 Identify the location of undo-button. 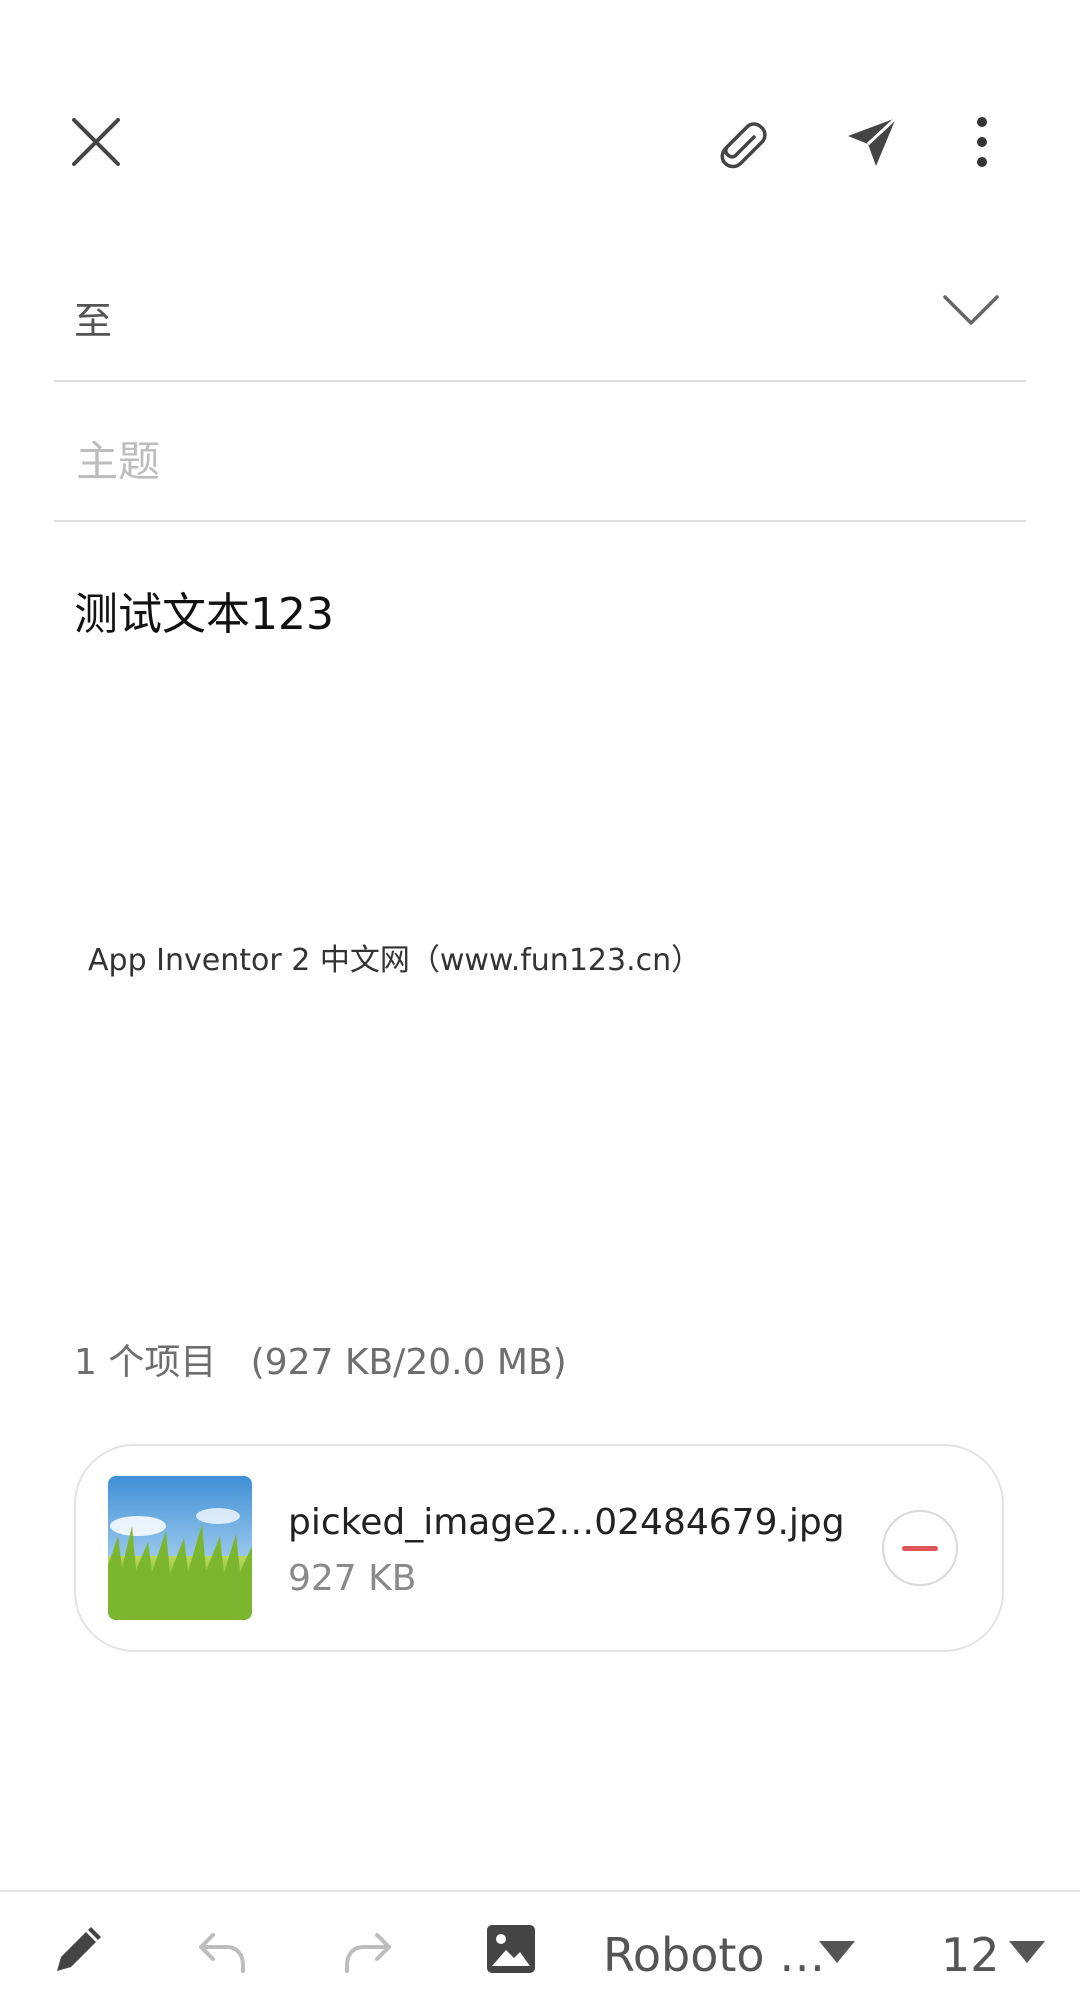
(223, 1949).